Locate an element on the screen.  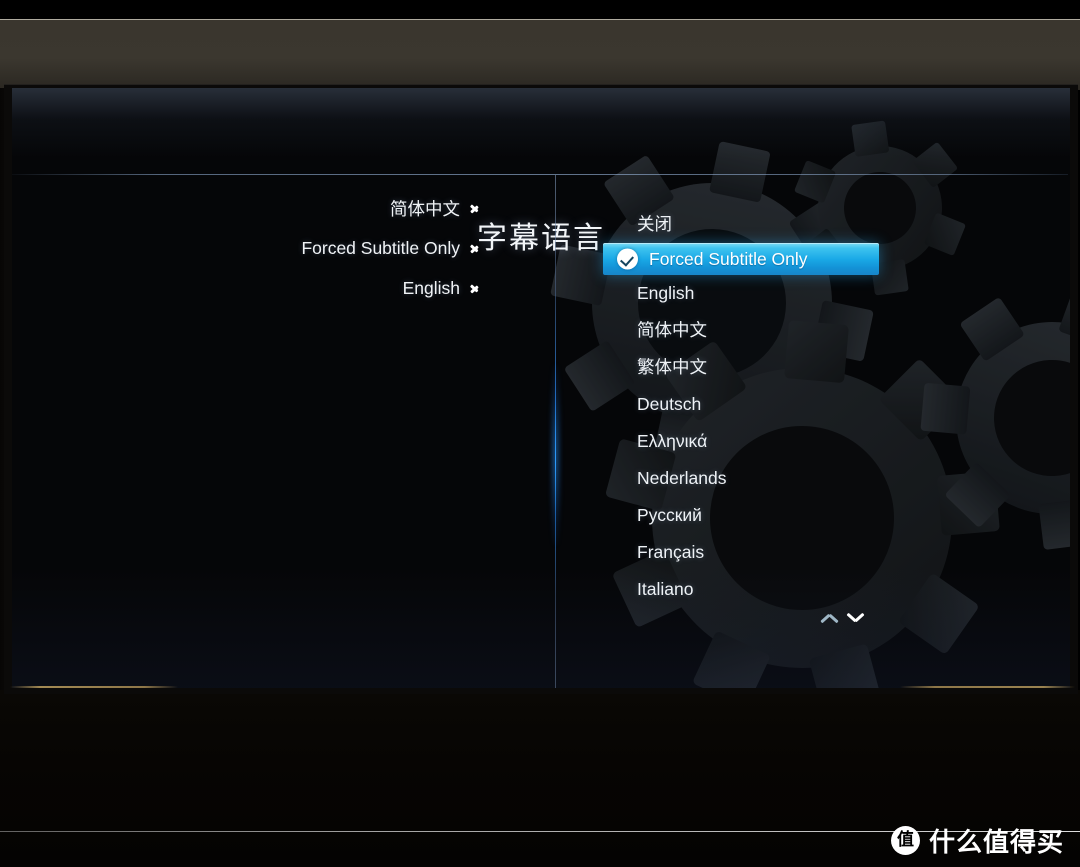
list-item-label: English is located at coordinates (666, 293).